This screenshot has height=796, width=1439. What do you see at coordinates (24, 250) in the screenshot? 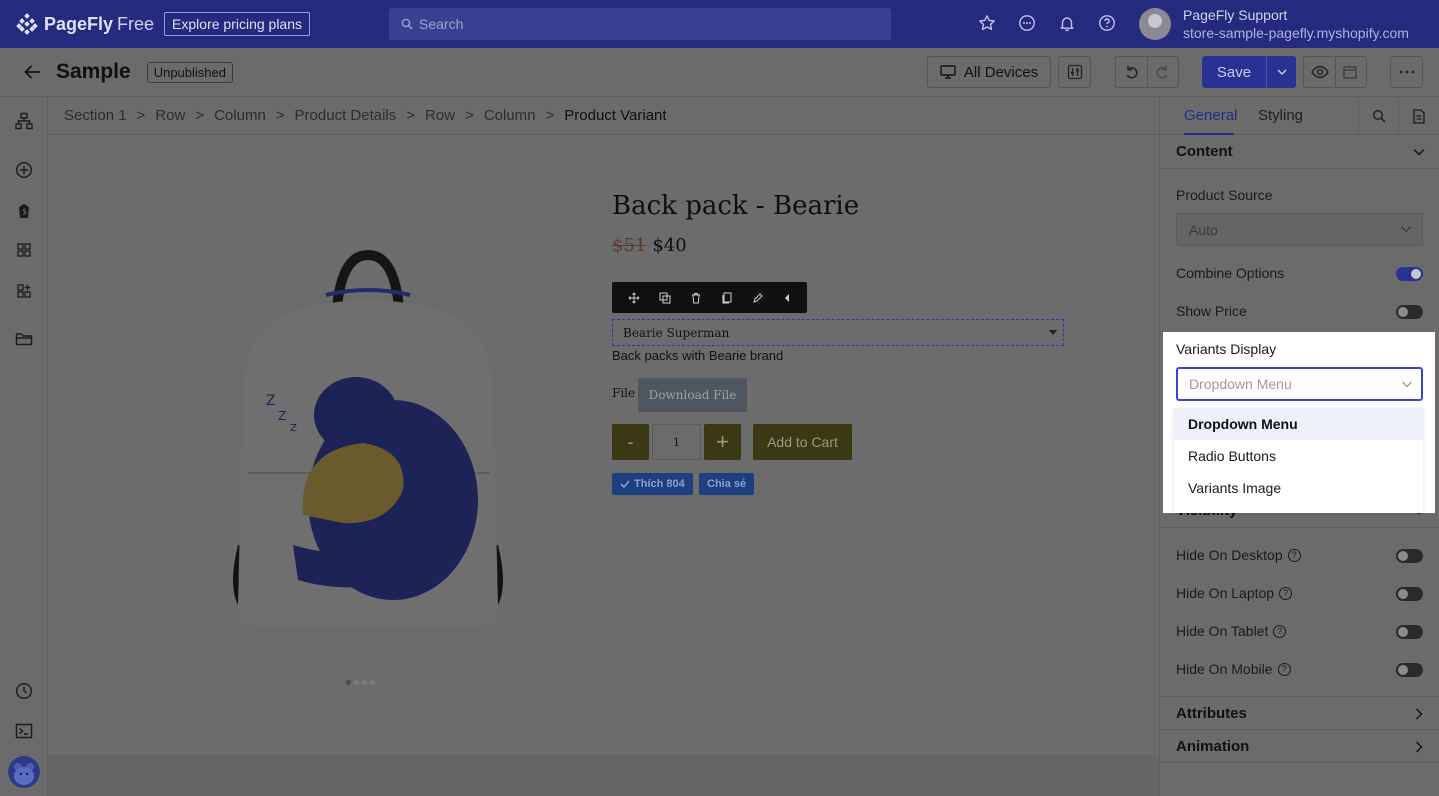
I see `grid-icon` at bounding box center [24, 250].